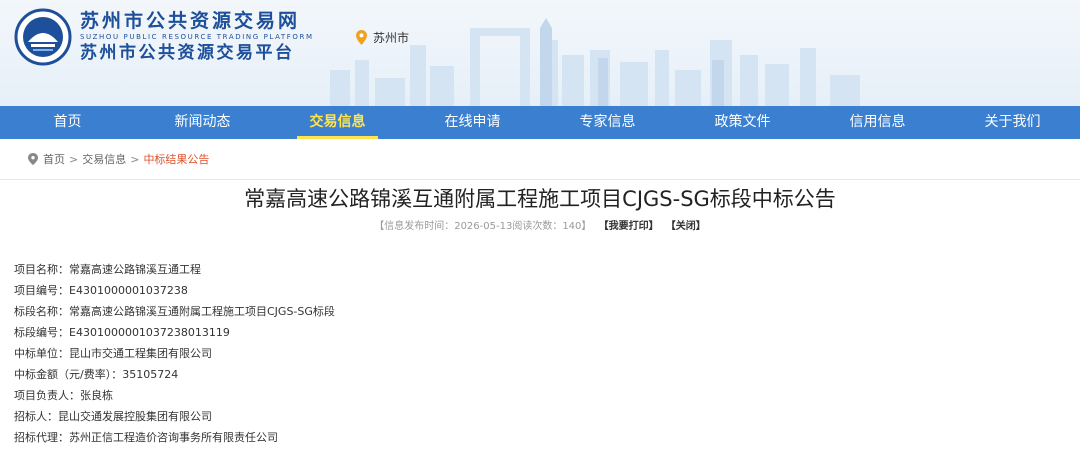 The width and height of the screenshot is (1080, 449). Describe the element at coordinates (176, 159) in the screenshot. I see `breadcrumb-current: 中标结果公告` at that location.